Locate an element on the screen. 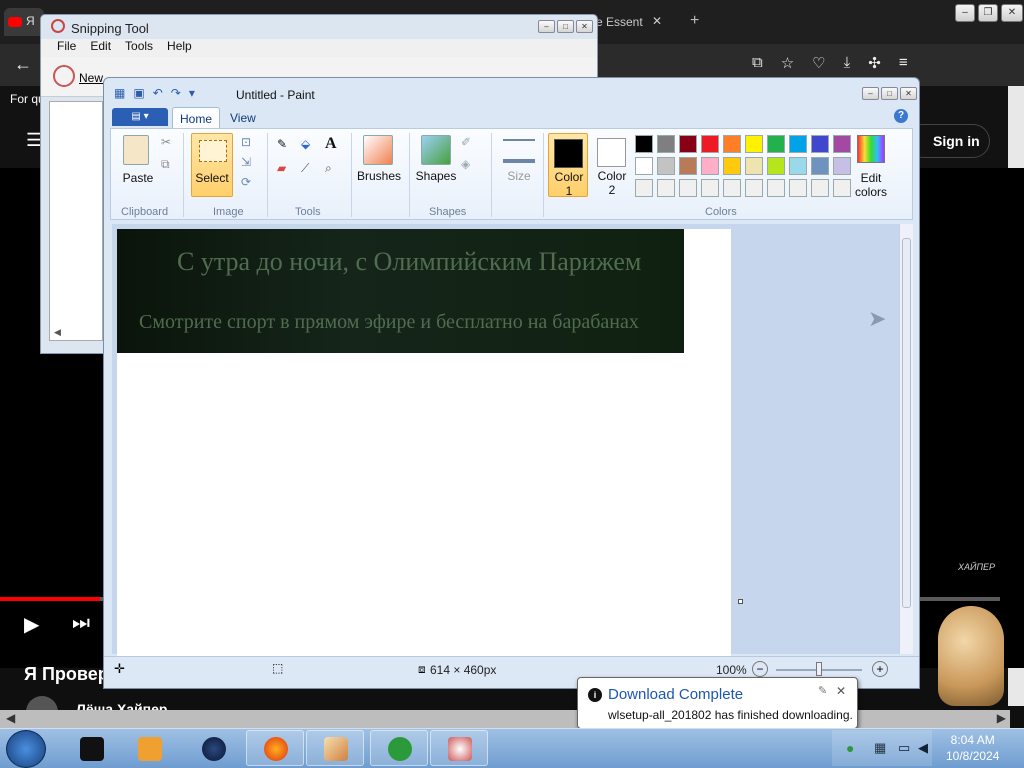 The width and height of the screenshot is (1024, 768). menu-file: File is located at coordinates (66, 48).